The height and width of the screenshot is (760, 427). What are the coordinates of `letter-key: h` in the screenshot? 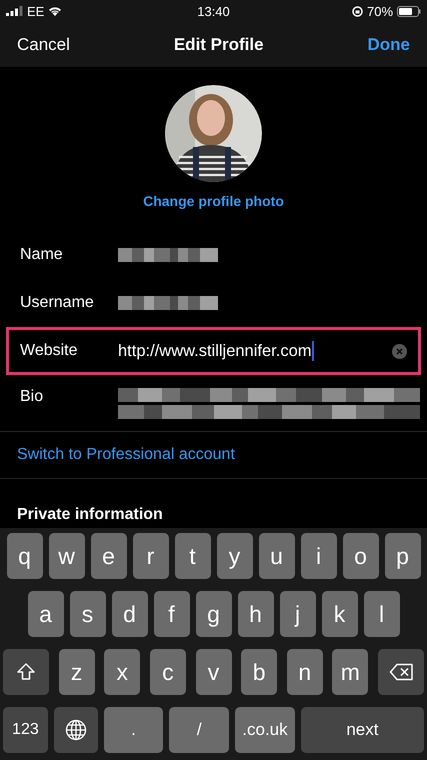 It's located at (256, 614).